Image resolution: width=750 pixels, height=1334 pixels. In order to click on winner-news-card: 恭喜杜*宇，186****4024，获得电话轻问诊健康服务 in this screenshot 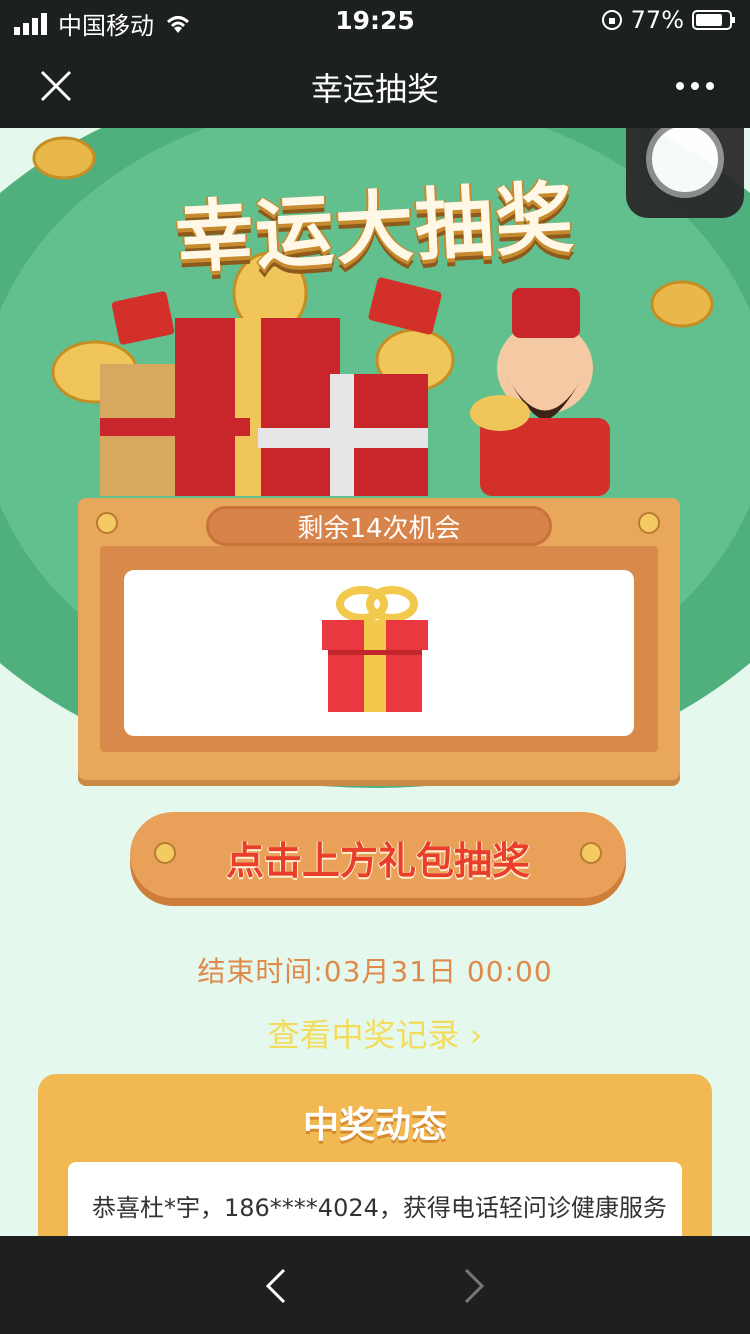, I will do `click(375, 1199)`.